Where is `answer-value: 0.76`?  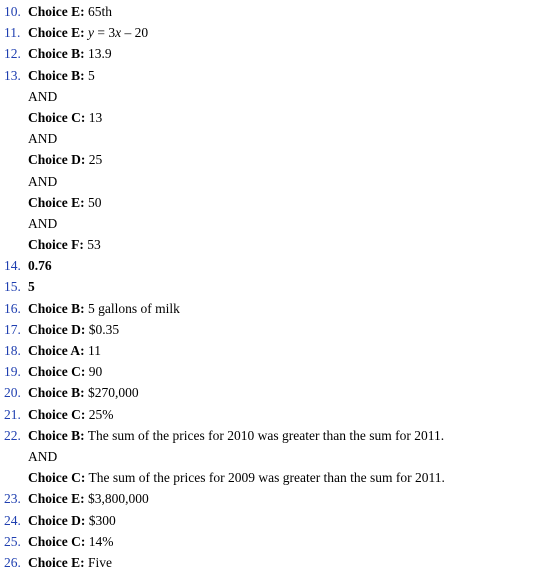 answer-value: 0.76 is located at coordinates (40, 266).